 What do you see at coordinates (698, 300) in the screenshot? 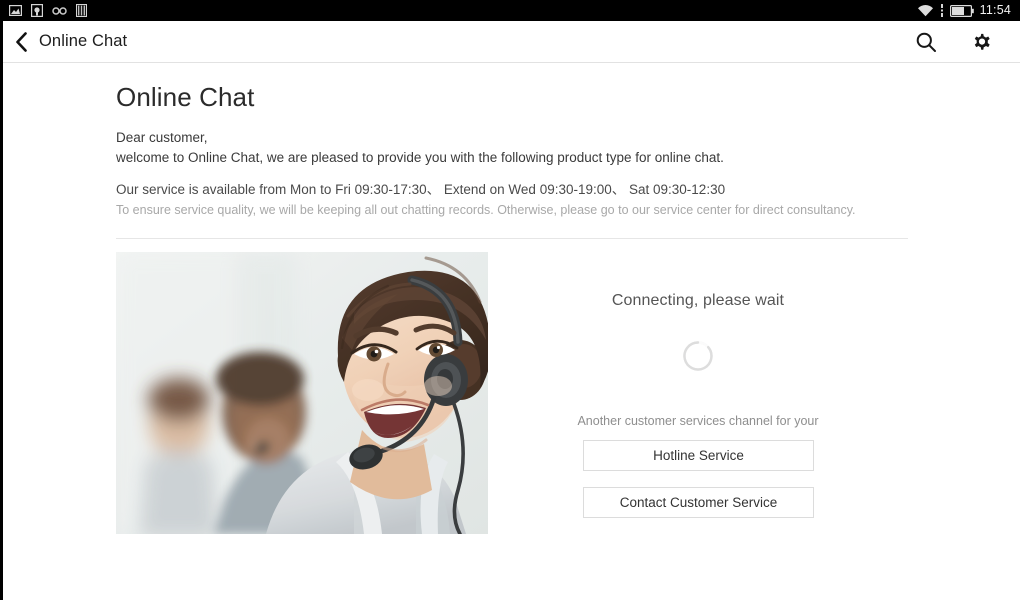
I see `connecting-status-text: Connecting, please wait` at bounding box center [698, 300].